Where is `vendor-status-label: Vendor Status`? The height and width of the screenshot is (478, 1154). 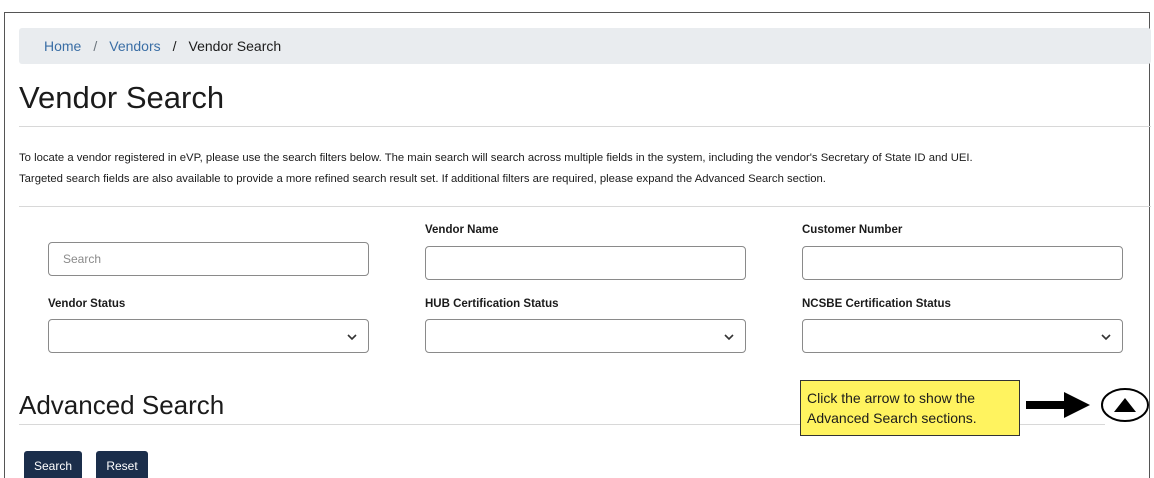
vendor-status-label: Vendor Status is located at coordinates (87, 304).